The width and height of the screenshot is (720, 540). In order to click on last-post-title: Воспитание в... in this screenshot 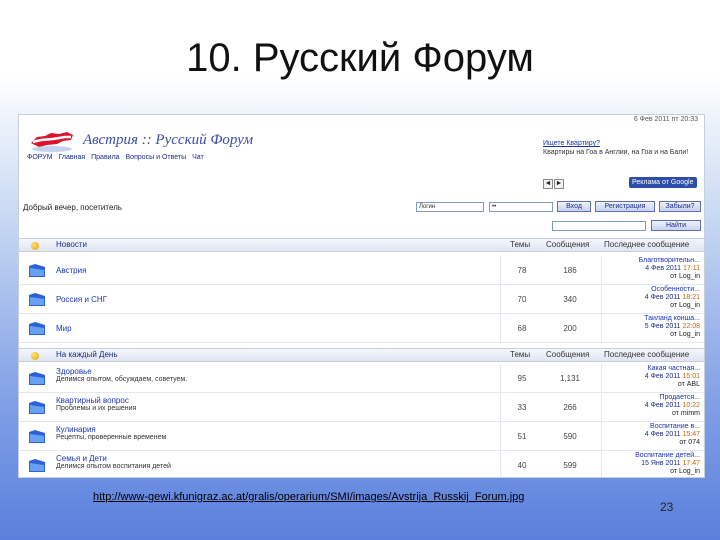, I will do `click(652, 427)`.